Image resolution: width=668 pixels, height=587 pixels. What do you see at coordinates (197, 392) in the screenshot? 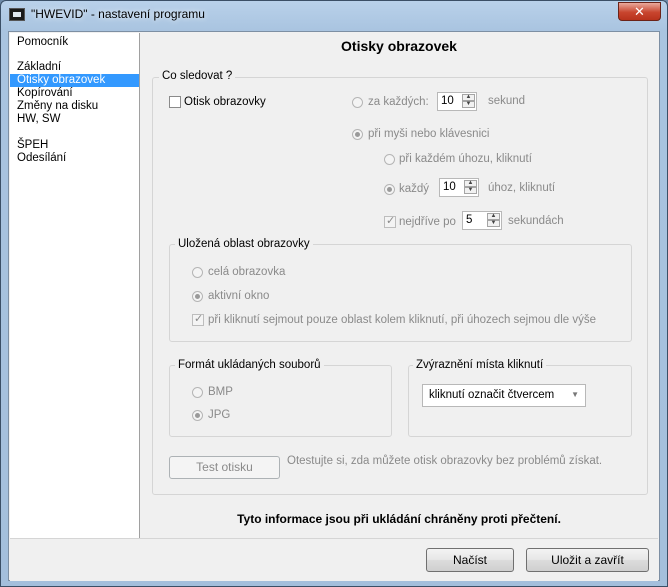
I see `bmp-radio` at bounding box center [197, 392].